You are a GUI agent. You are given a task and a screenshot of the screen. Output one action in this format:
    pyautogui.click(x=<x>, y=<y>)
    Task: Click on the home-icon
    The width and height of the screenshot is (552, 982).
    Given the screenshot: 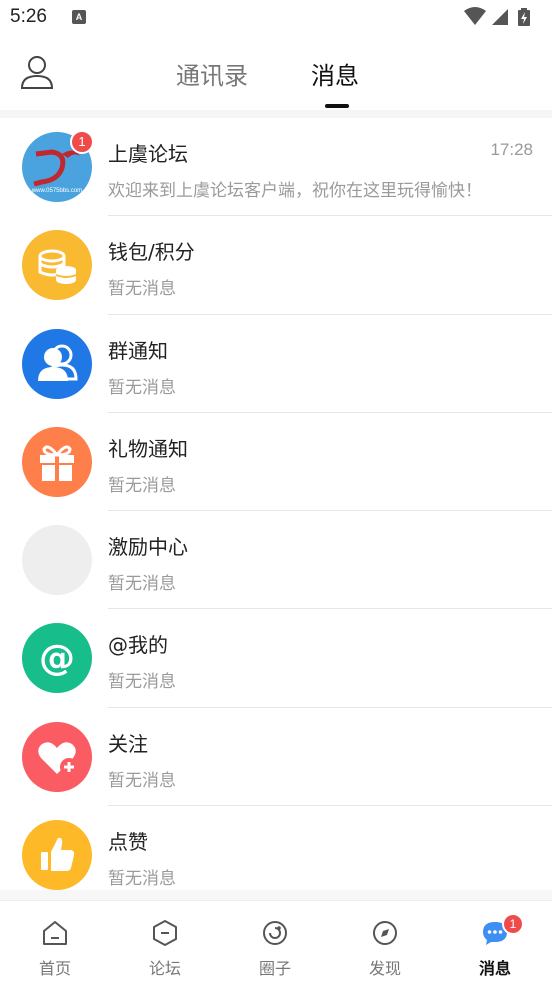 What is the action you would take?
    pyautogui.click(x=55, y=933)
    